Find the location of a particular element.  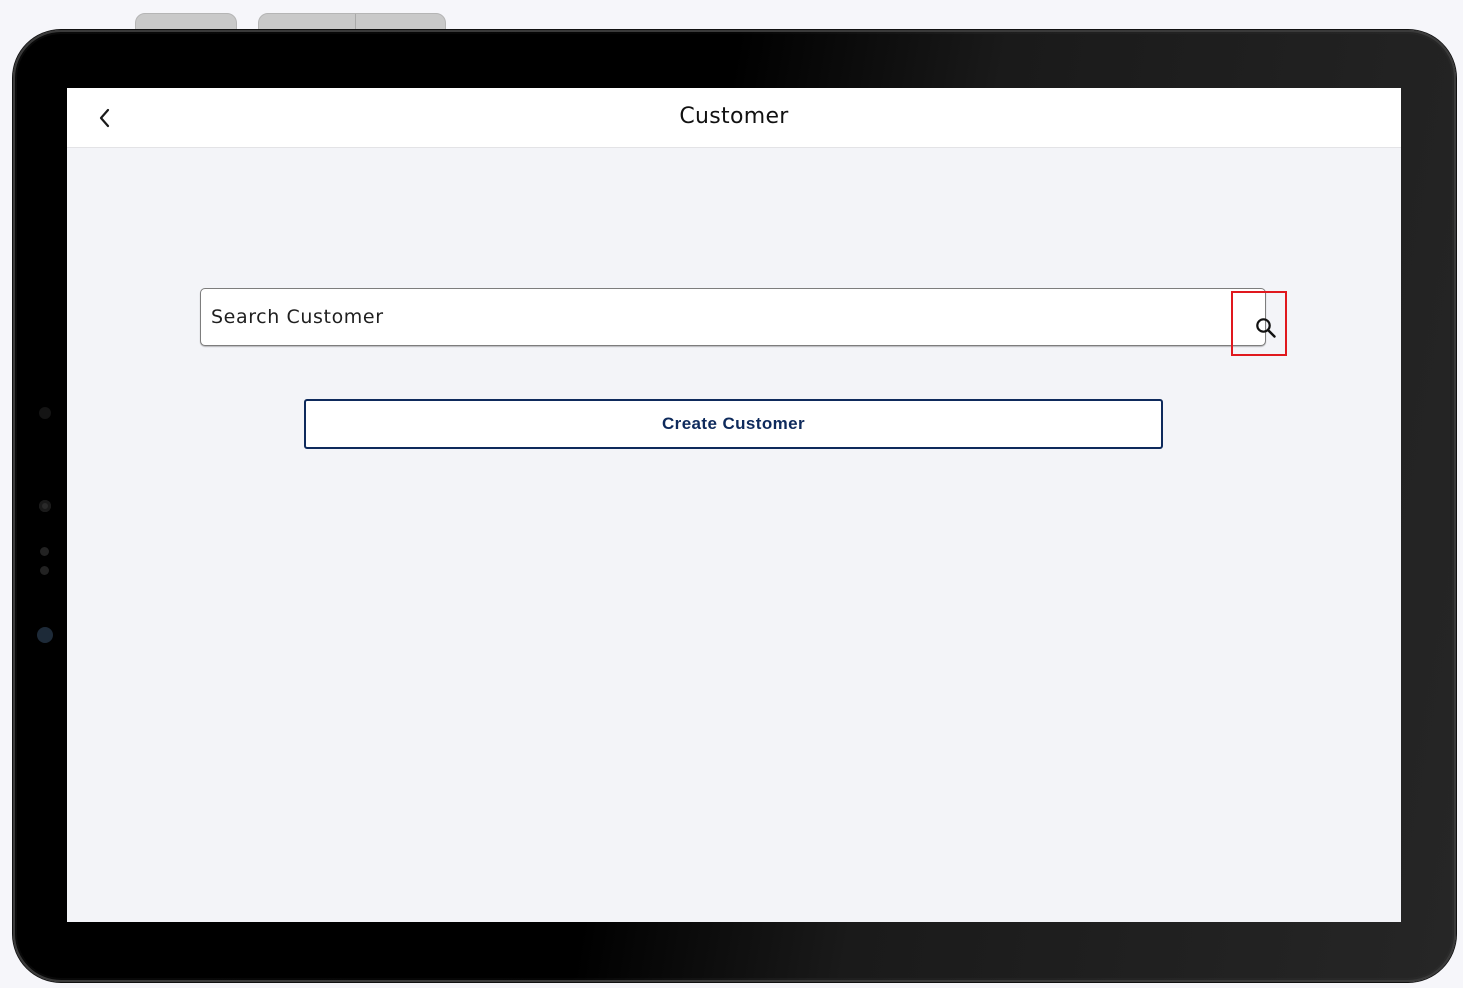

app-bar: Customer is located at coordinates (734, 118).